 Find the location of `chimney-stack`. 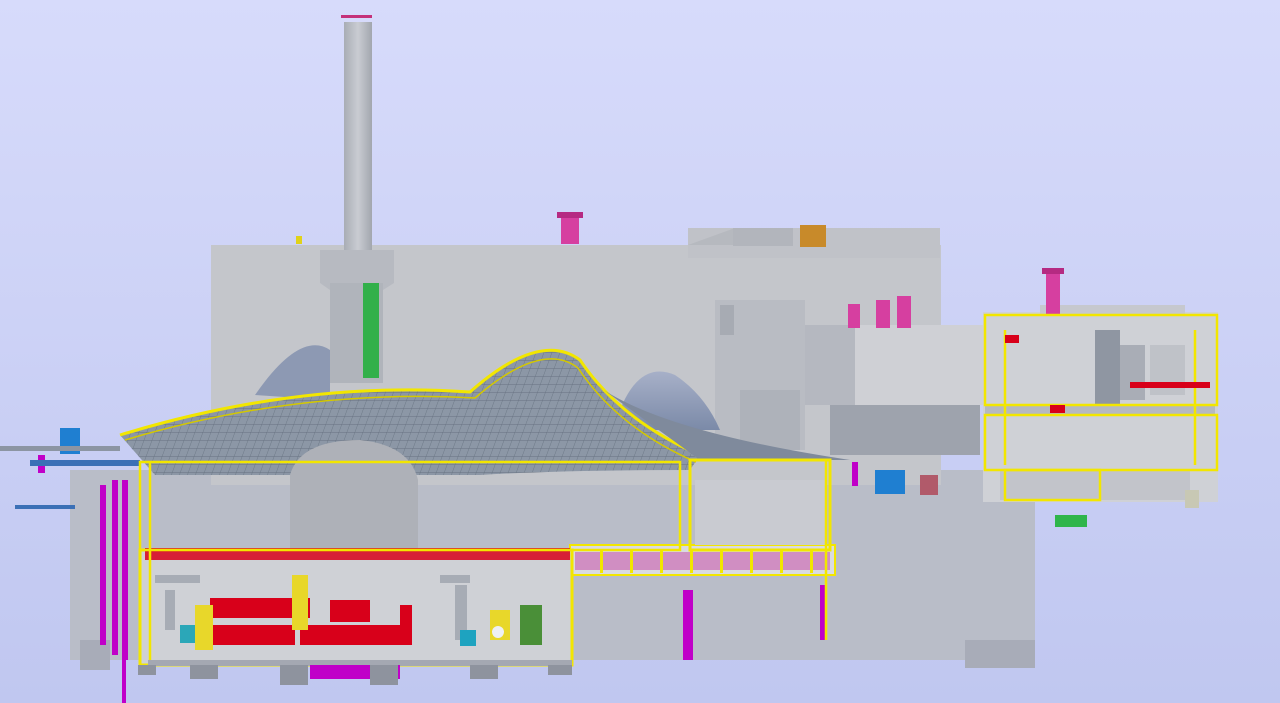

chimney-stack is located at coordinates (357, 199).